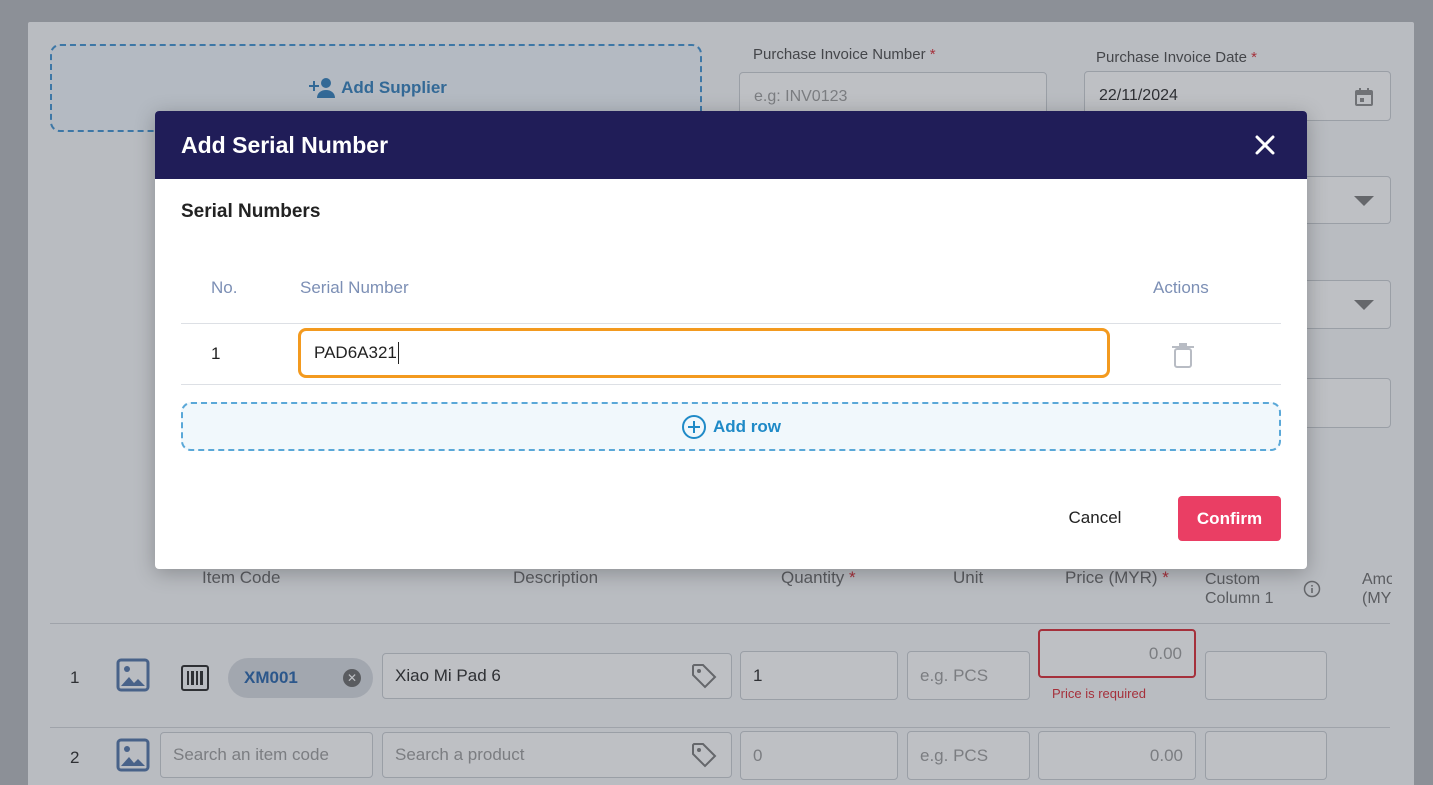 The image size is (1433, 785). I want to click on dialog-title: Add Serial Number, so click(285, 144).